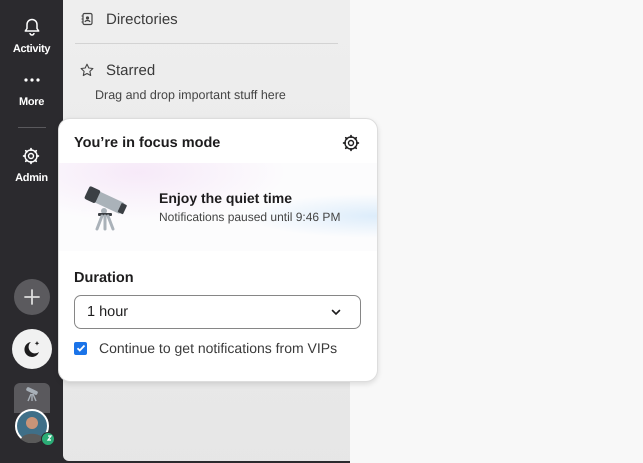  What do you see at coordinates (217, 312) in the screenshot?
I see `duration-dropdown: 1 hour` at bounding box center [217, 312].